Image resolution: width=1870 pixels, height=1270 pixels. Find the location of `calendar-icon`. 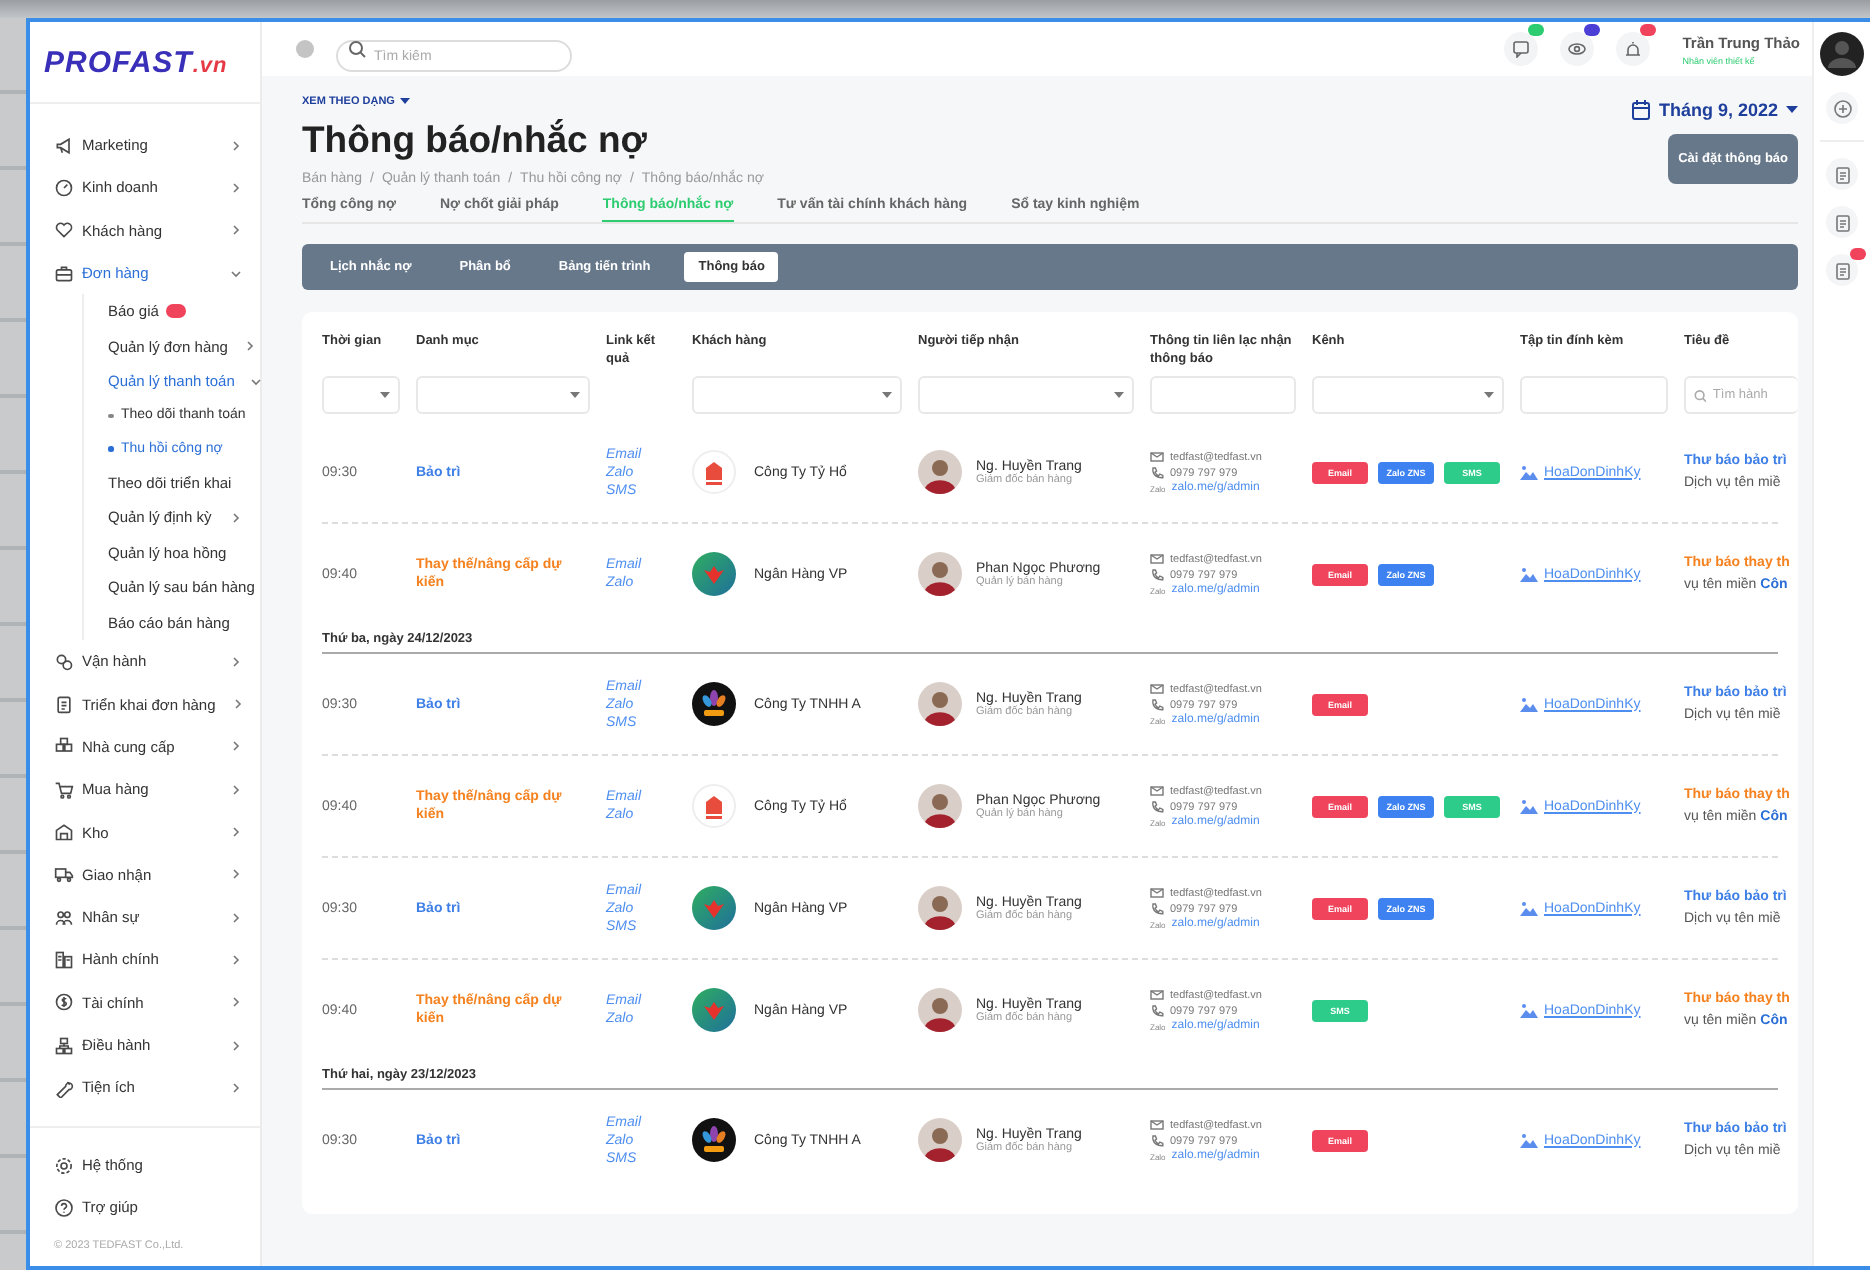

calendar-icon is located at coordinates (1641, 110).